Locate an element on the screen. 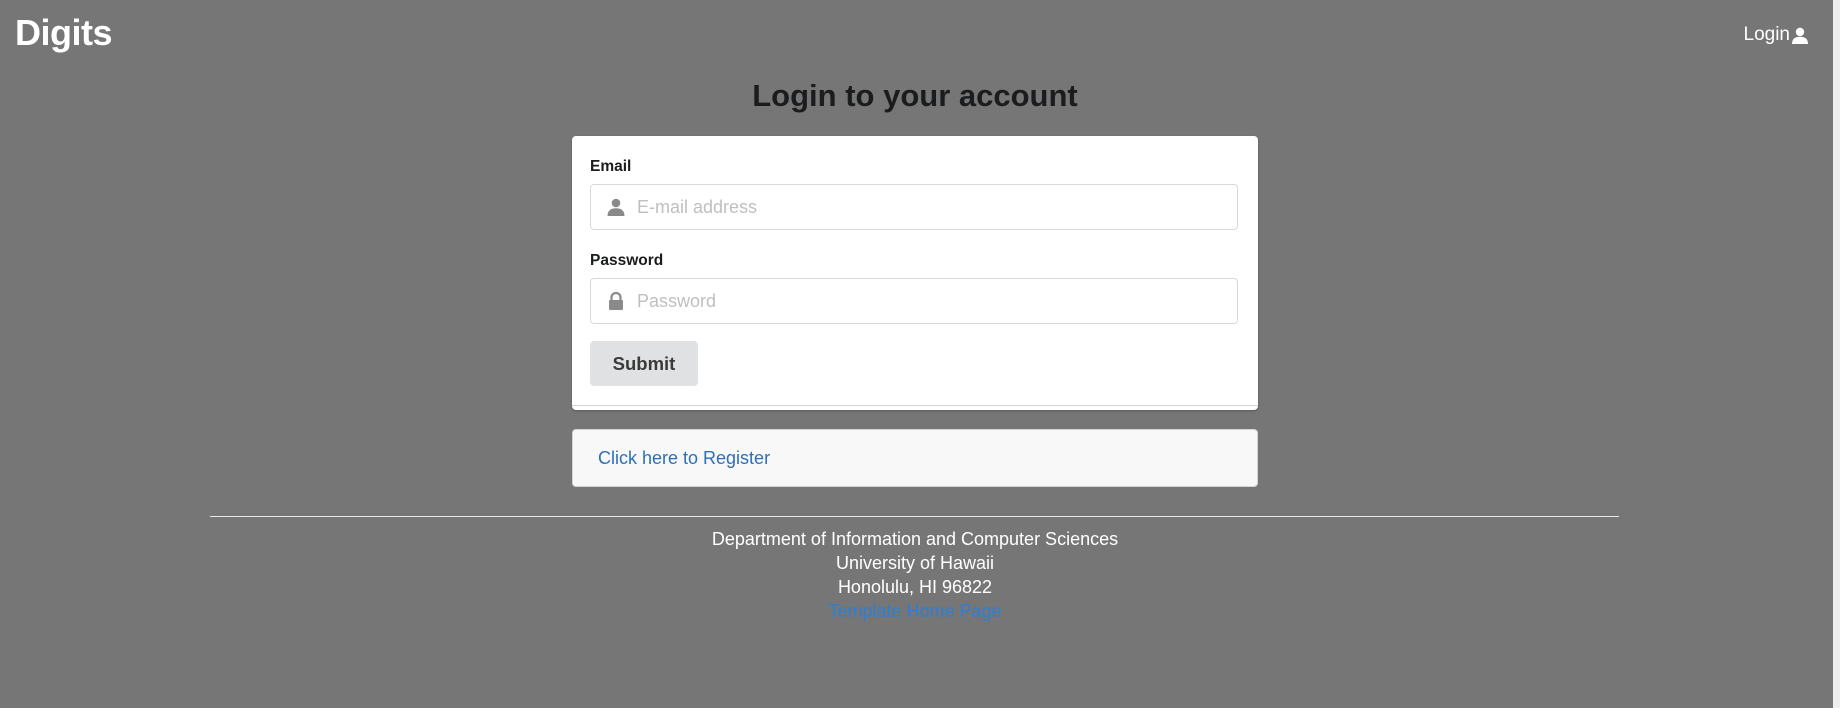 The image size is (1840, 708). password-field-wrapper is located at coordinates (914, 301).